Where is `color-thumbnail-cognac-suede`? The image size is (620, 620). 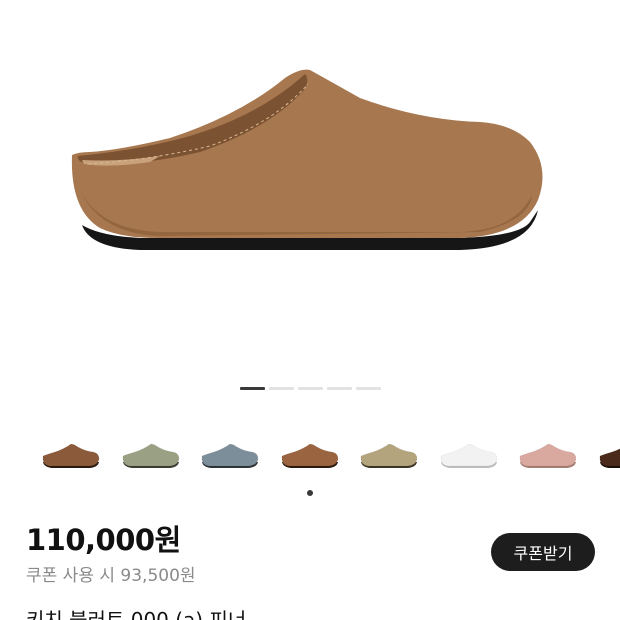 color-thumbnail-cognac-suede is located at coordinates (309, 455).